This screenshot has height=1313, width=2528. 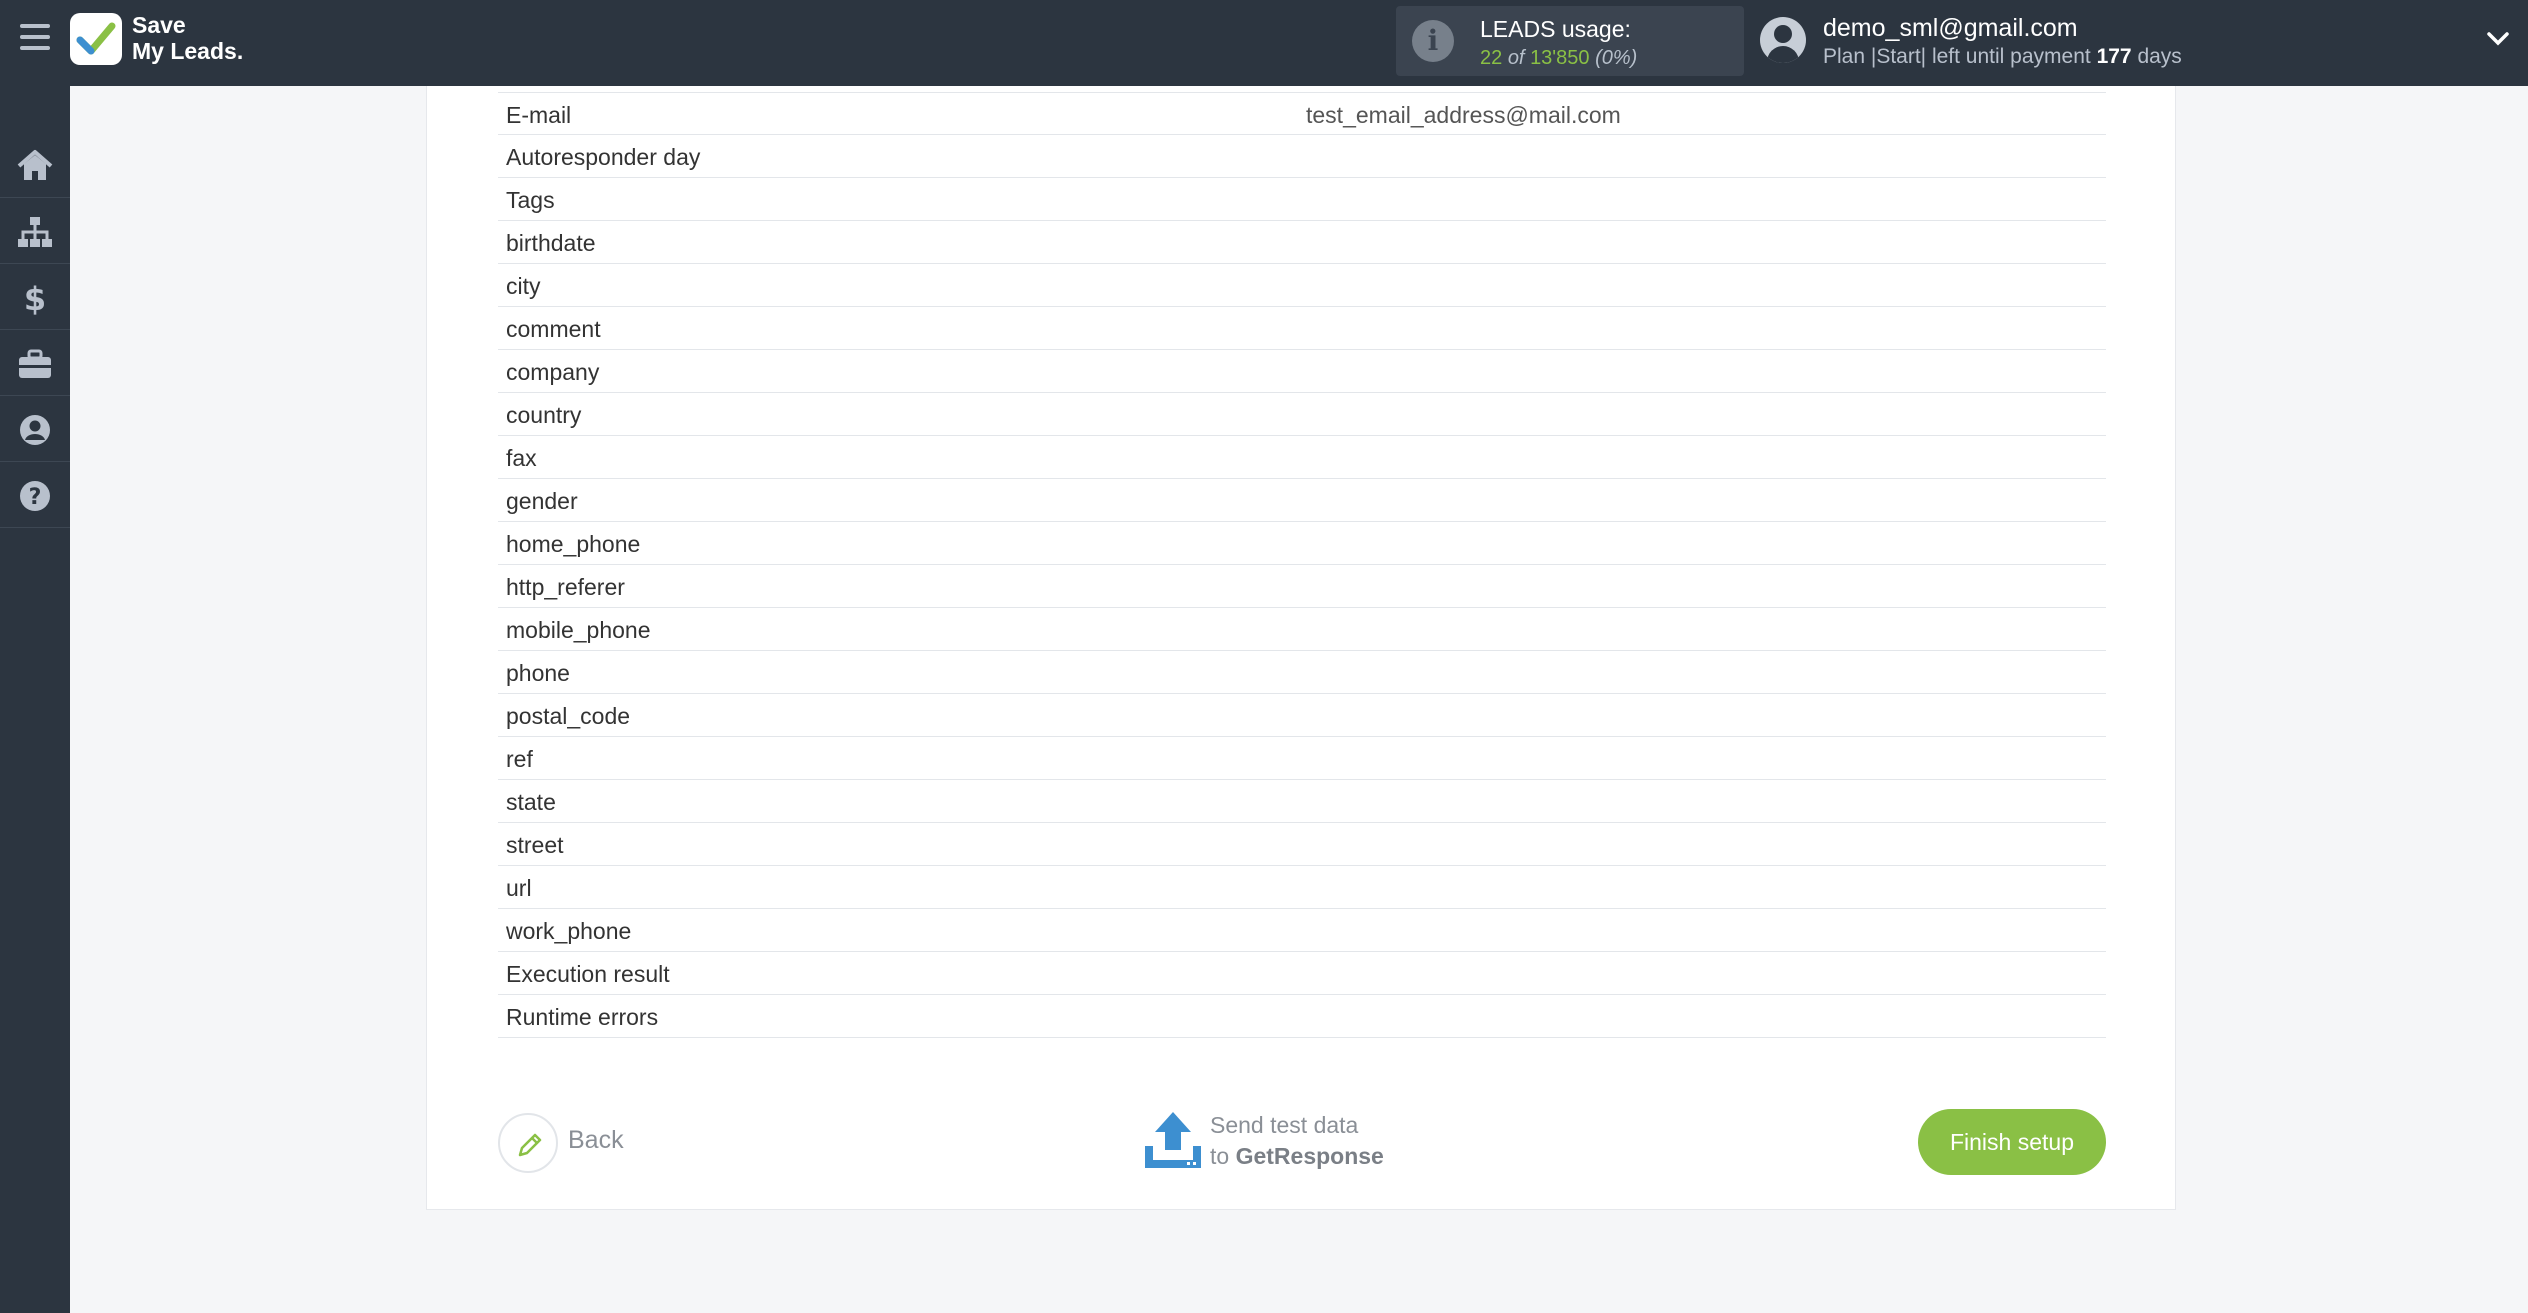 I want to click on field-name: E-mail, so click(x=539, y=115).